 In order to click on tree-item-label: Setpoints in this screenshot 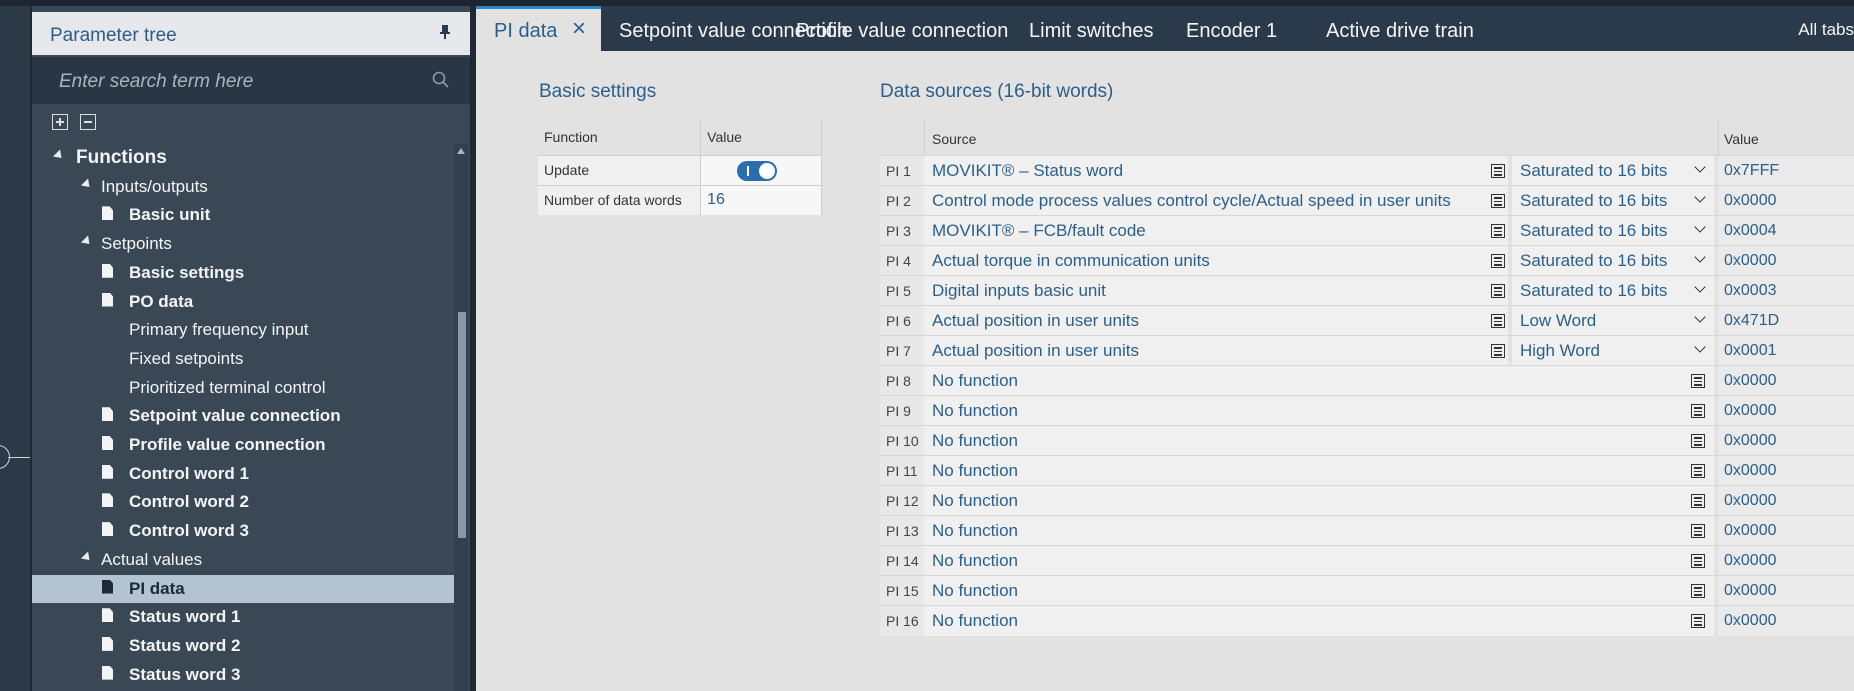, I will do `click(136, 244)`.